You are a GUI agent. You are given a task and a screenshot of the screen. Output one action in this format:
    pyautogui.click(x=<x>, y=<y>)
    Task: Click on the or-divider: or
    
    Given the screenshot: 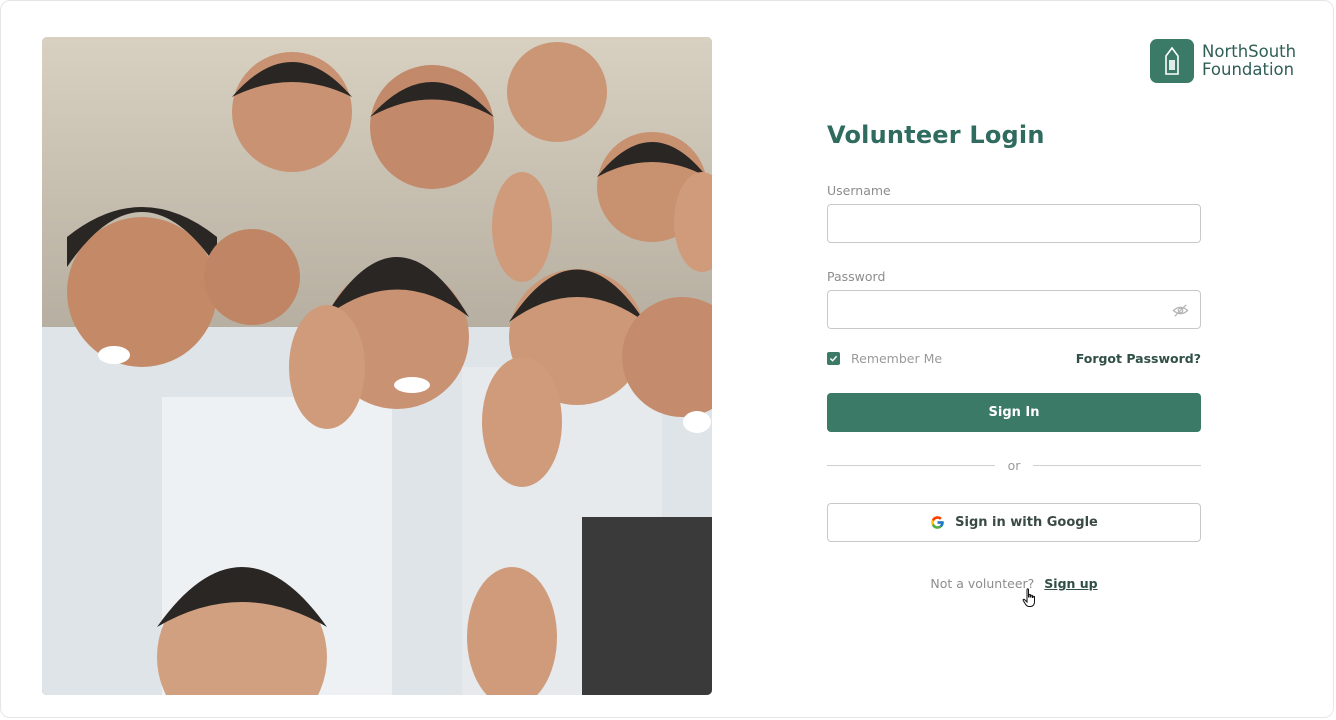 What is the action you would take?
    pyautogui.click(x=1014, y=465)
    